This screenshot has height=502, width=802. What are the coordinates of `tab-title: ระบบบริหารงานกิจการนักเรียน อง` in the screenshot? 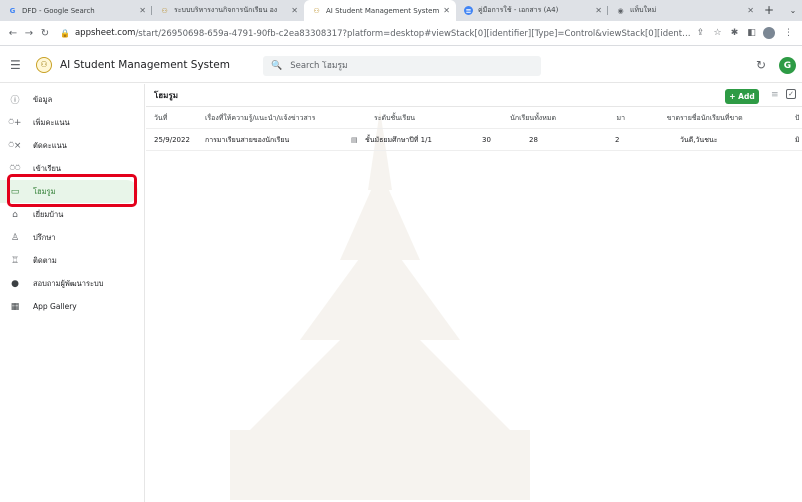 It's located at (226, 10).